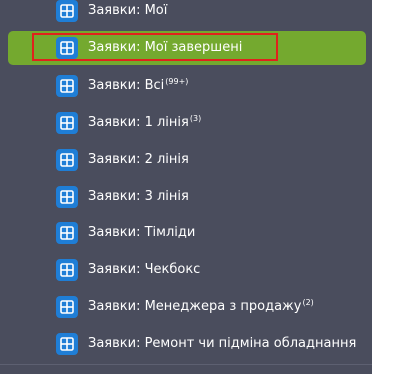  What do you see at coordinates (145, 121) in the screenshot?
I see `sidebar-item-label: Заявки: 1 лінія(3)` at bounding box center [145, 121].